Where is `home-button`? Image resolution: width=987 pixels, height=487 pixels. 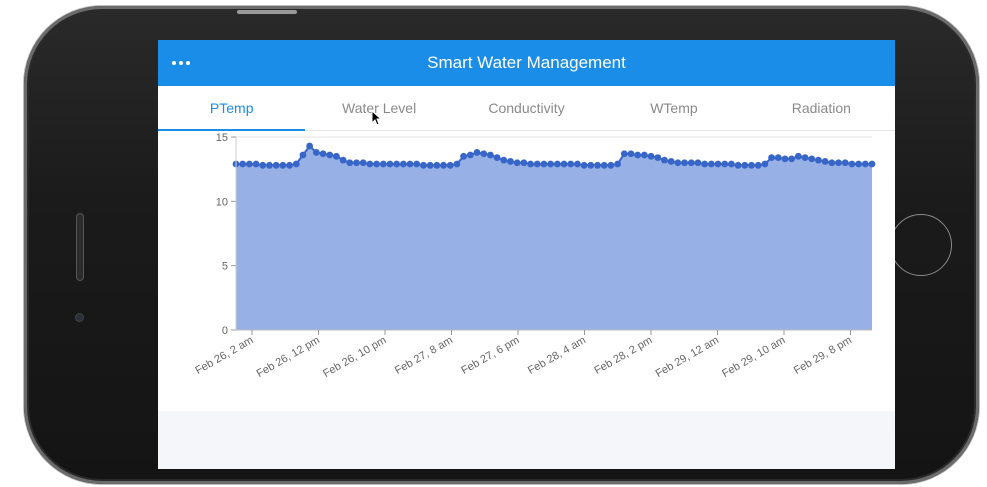 home-button is located at coordinates (921, 245).